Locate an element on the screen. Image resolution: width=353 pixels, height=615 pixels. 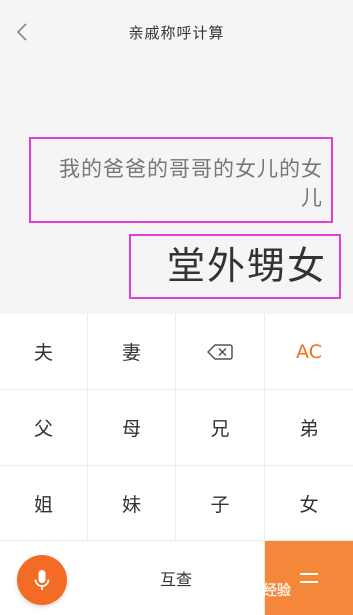
microphone-icon is located at coordinates (42, 580).